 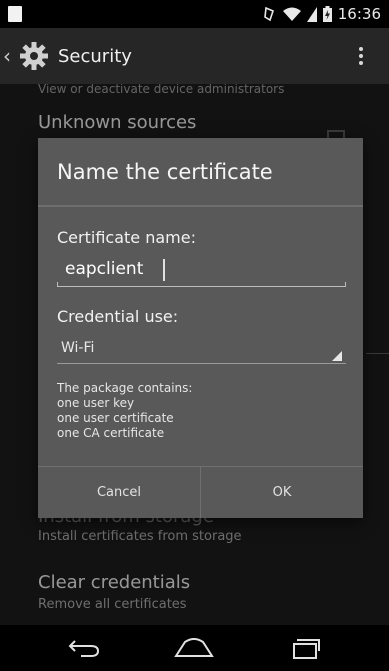 I want to click on back-nav-icon, so click(x=84, y=648).